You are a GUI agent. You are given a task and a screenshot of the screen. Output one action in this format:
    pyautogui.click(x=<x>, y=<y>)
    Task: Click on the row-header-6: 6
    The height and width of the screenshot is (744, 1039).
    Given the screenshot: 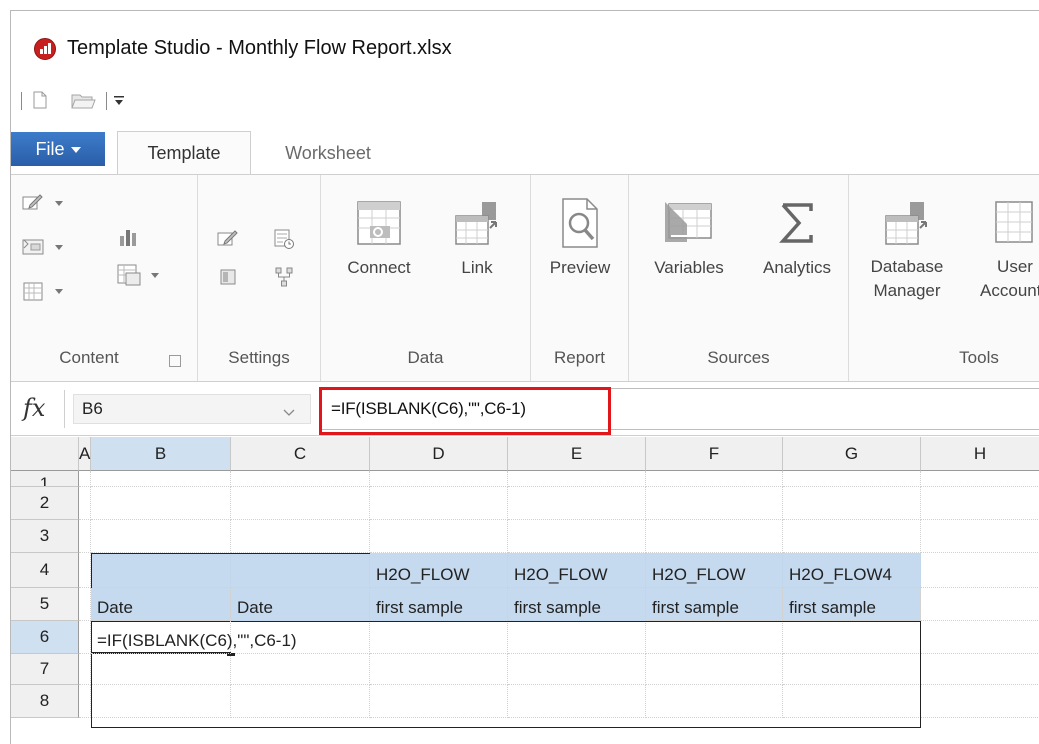 What is the action you would take?
    pyautogui.click(x=45, y=637)
    